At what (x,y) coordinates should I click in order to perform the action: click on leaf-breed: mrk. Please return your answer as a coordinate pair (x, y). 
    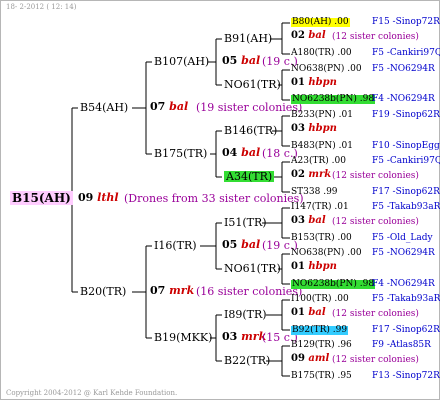
    Looking at the image, I should click on (320, 174).